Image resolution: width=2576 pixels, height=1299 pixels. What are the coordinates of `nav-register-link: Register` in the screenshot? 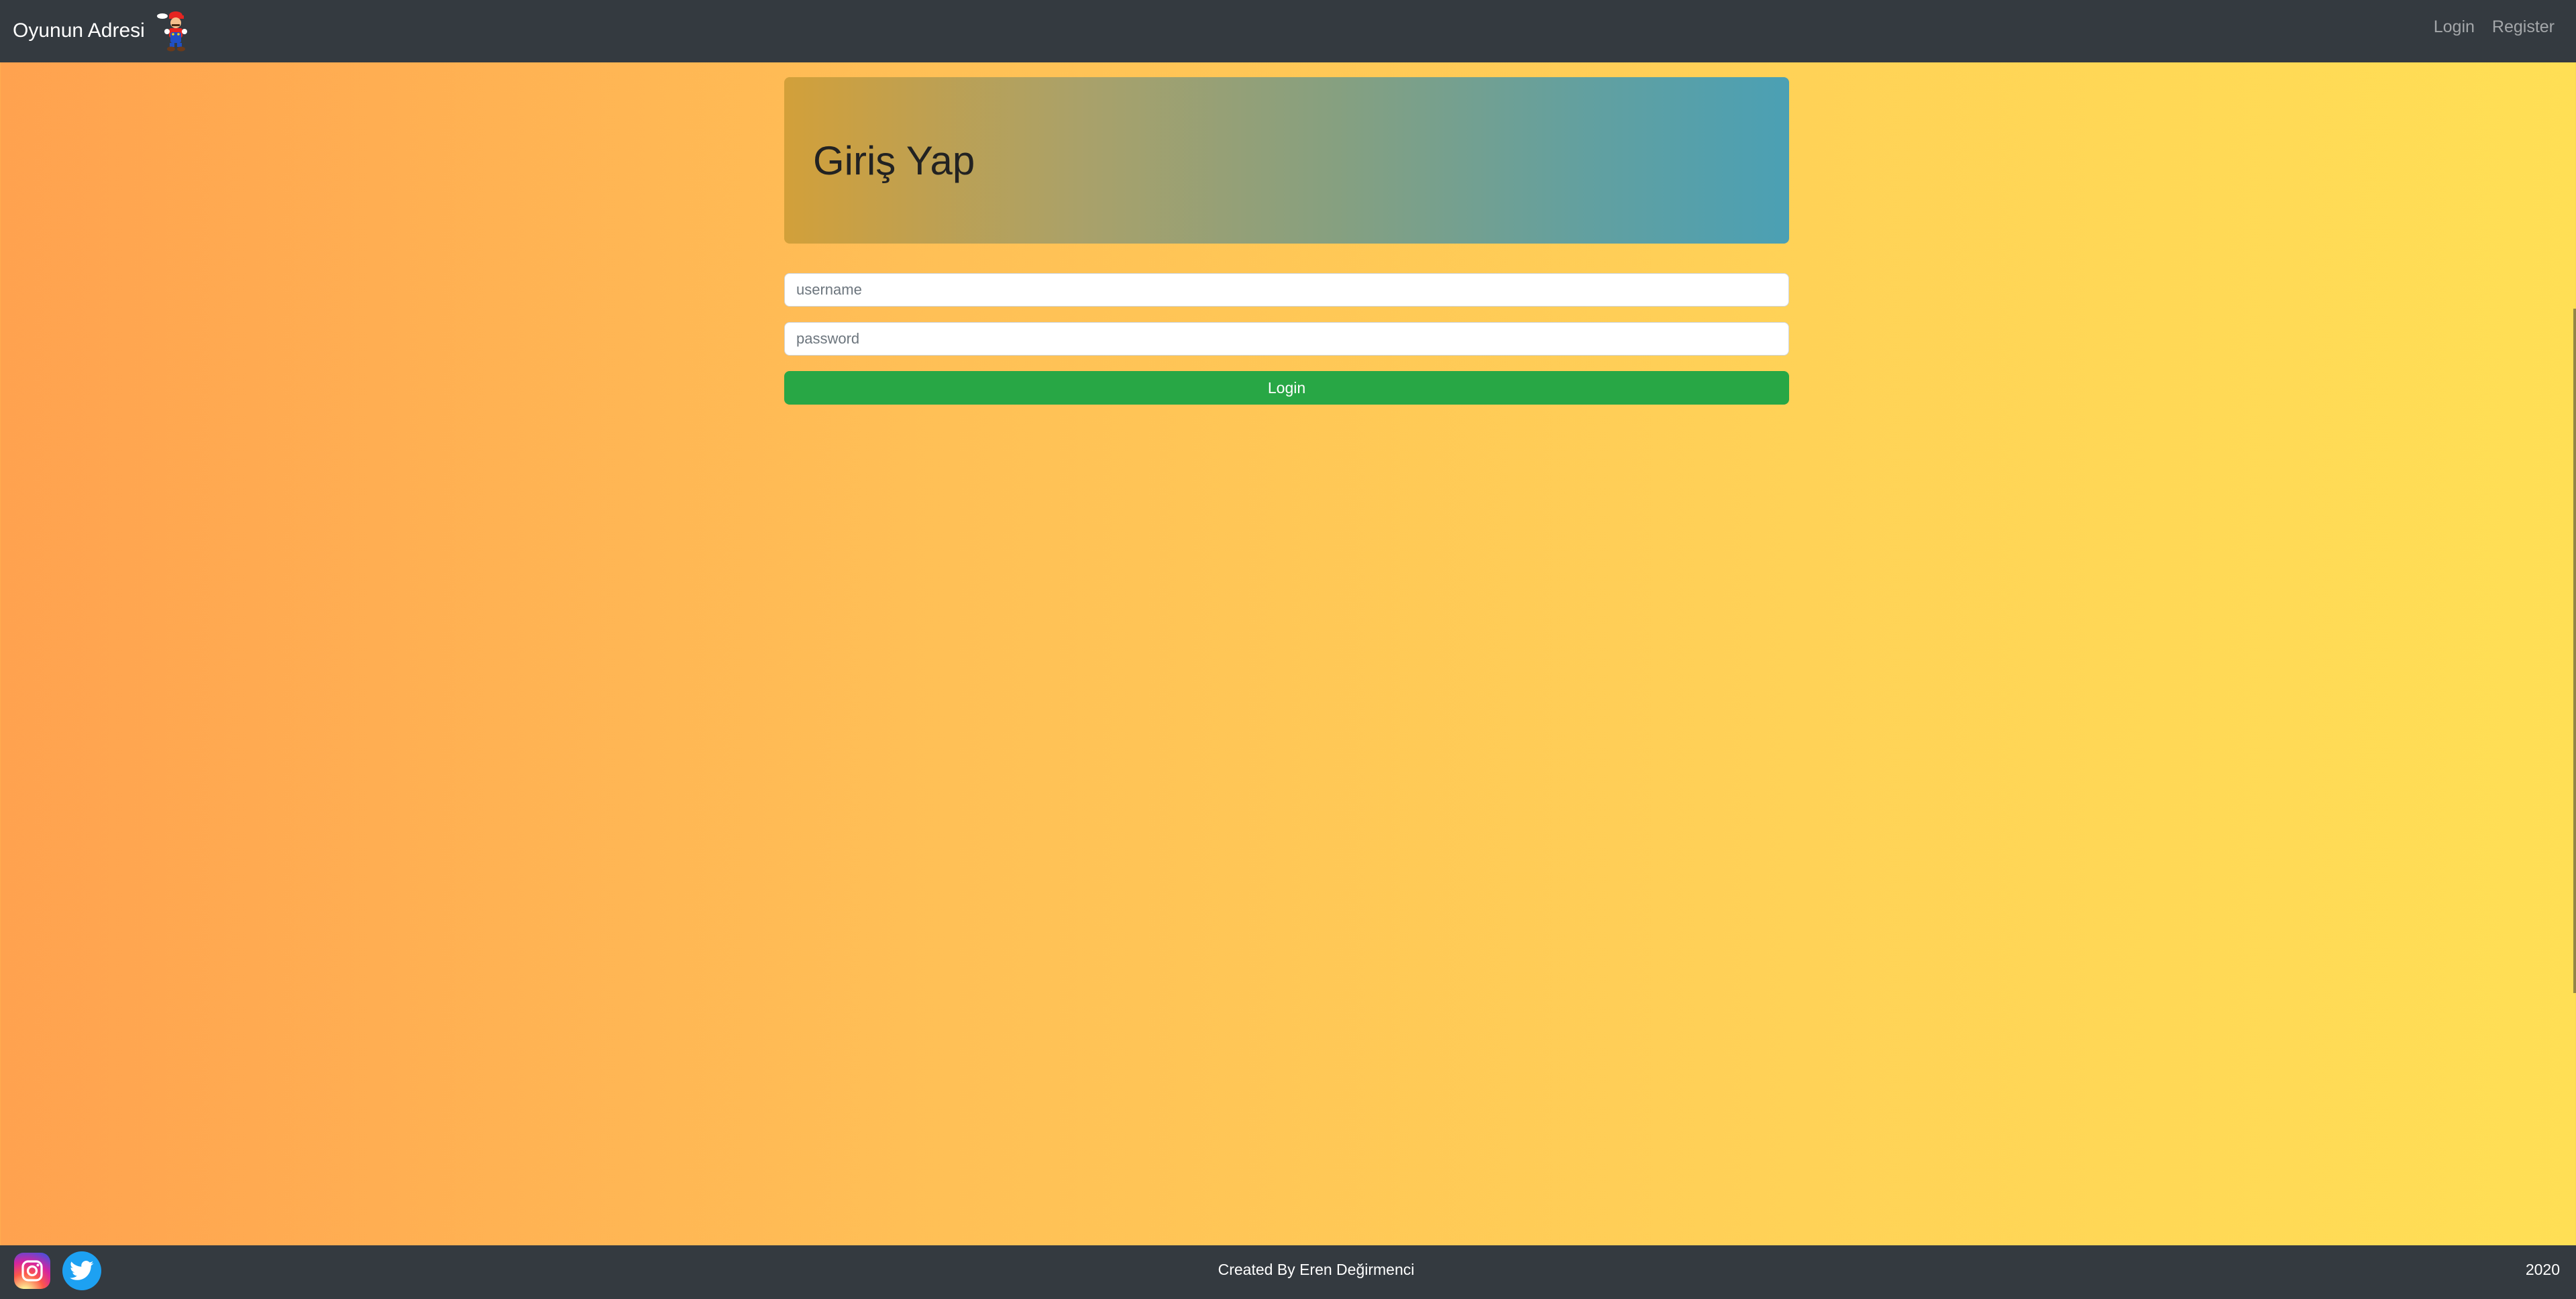 It's located at (2523, 27).